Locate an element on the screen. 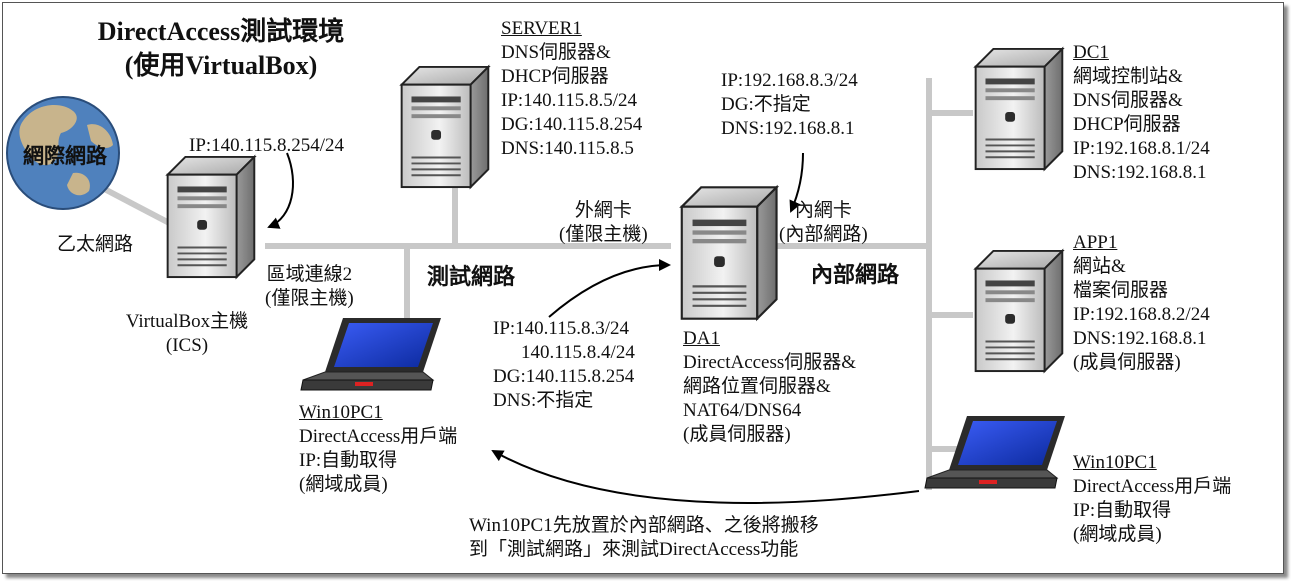  da1-server-icon is located at coordinates (729, 253).